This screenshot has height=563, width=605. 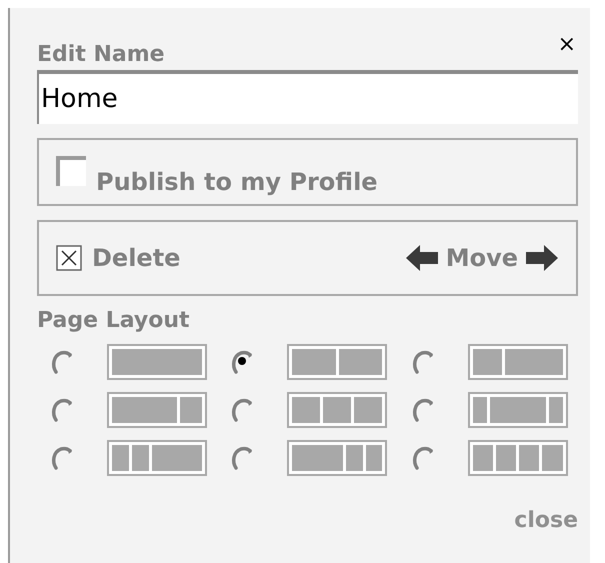 What do you see at coordinates (118, 258) in the screenshot?
I see `delete-button: Delete` at bounding box center [118, 258].